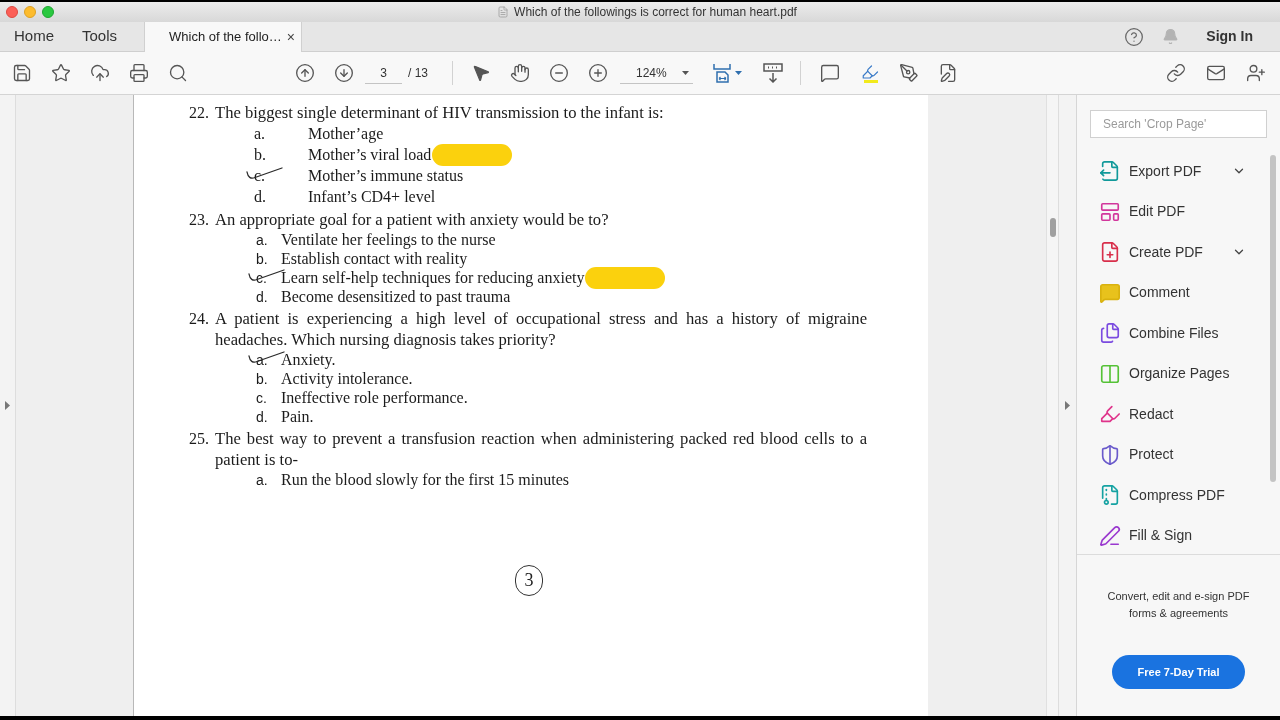 Image resolution: width=1280 pixels, height=720 pixels. What do you see at coordinates (1256, 73) in the screenshot?
I see `add-user-icon` at bounding box center [1256, 73].